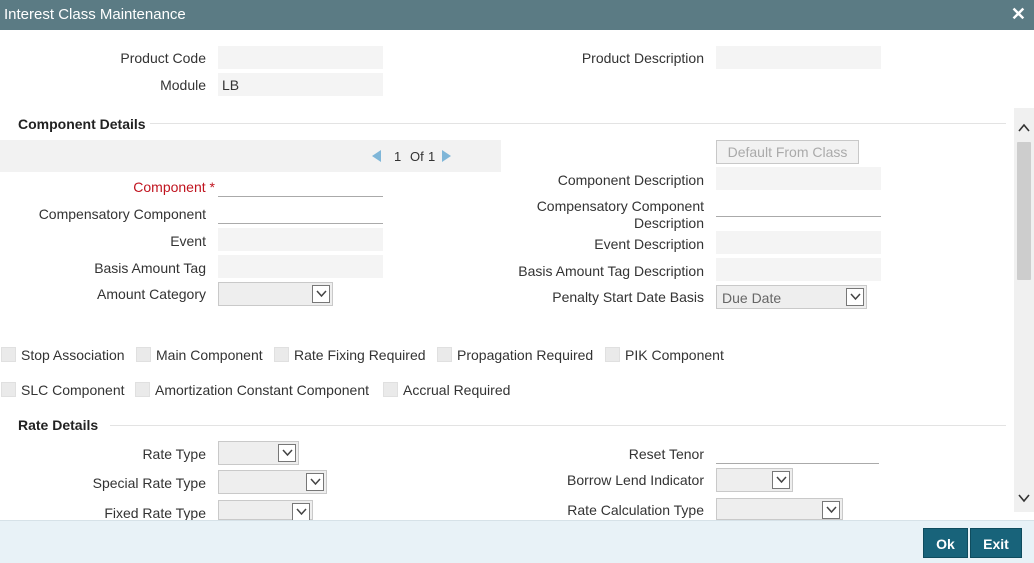  What do you see at coordinates (258, 453) in the screenshot?
I see `rate-type-select` at bounding box center [258, 453].